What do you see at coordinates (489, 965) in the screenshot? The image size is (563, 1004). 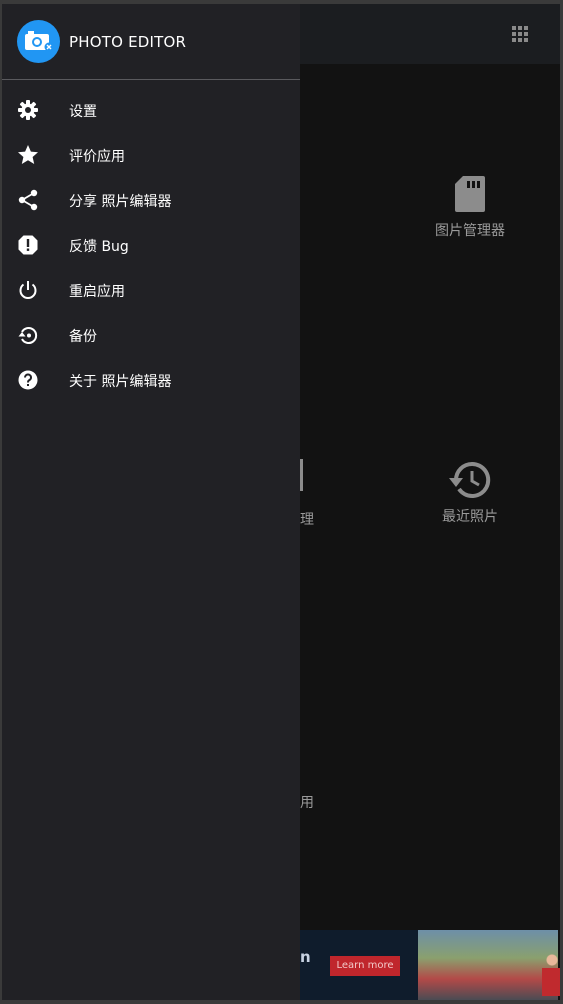 I see `ad-image` at bounding box center [489, 965].